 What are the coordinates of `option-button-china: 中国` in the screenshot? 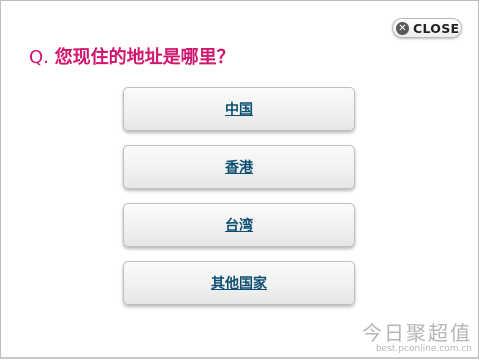 It's located at (239, 109).